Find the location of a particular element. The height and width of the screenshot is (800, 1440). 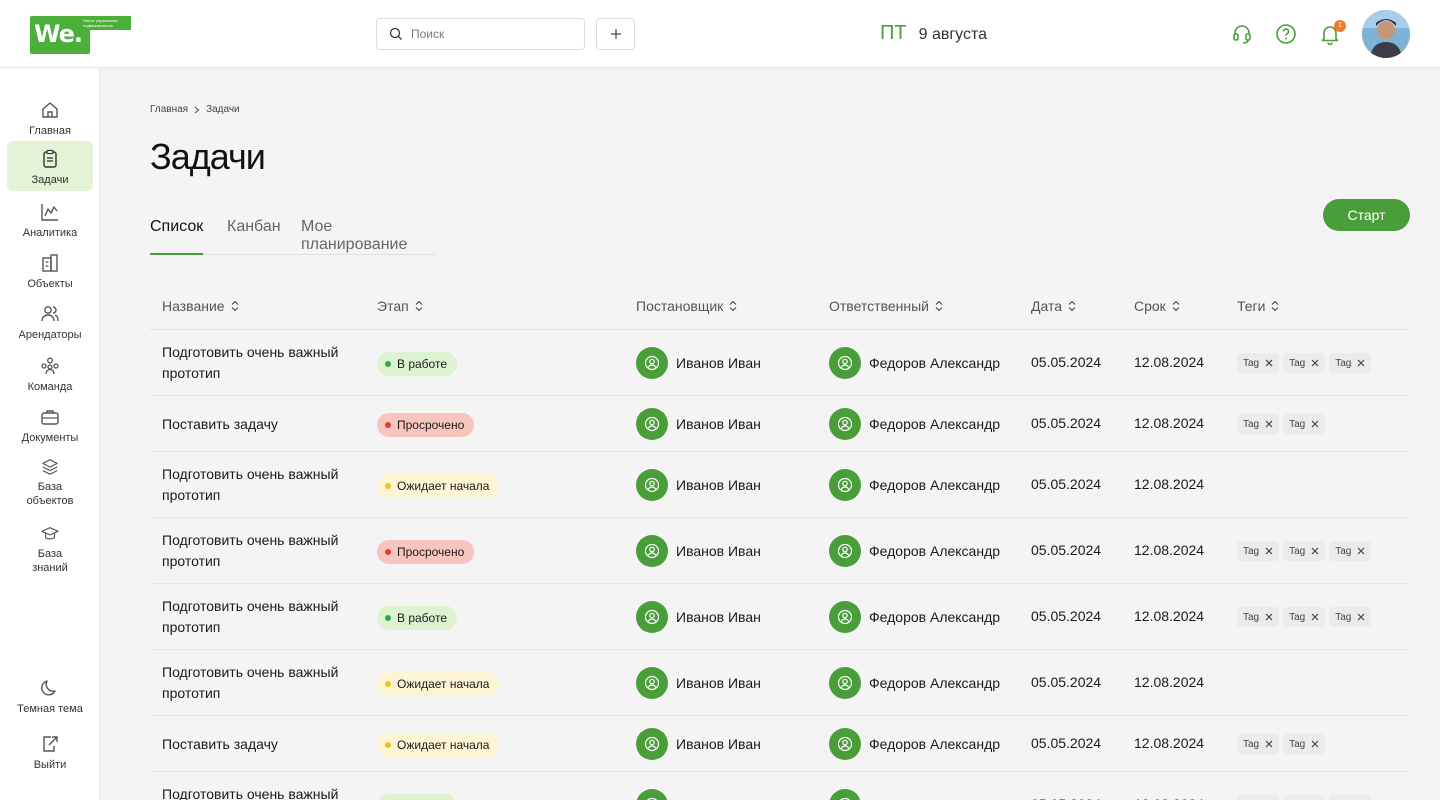

column-header: Ответственный is located at coordinates (886, 306).